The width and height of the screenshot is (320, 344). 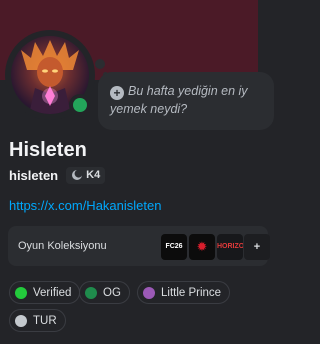 I want to click on status-indicator, so click(x=80, y=105).